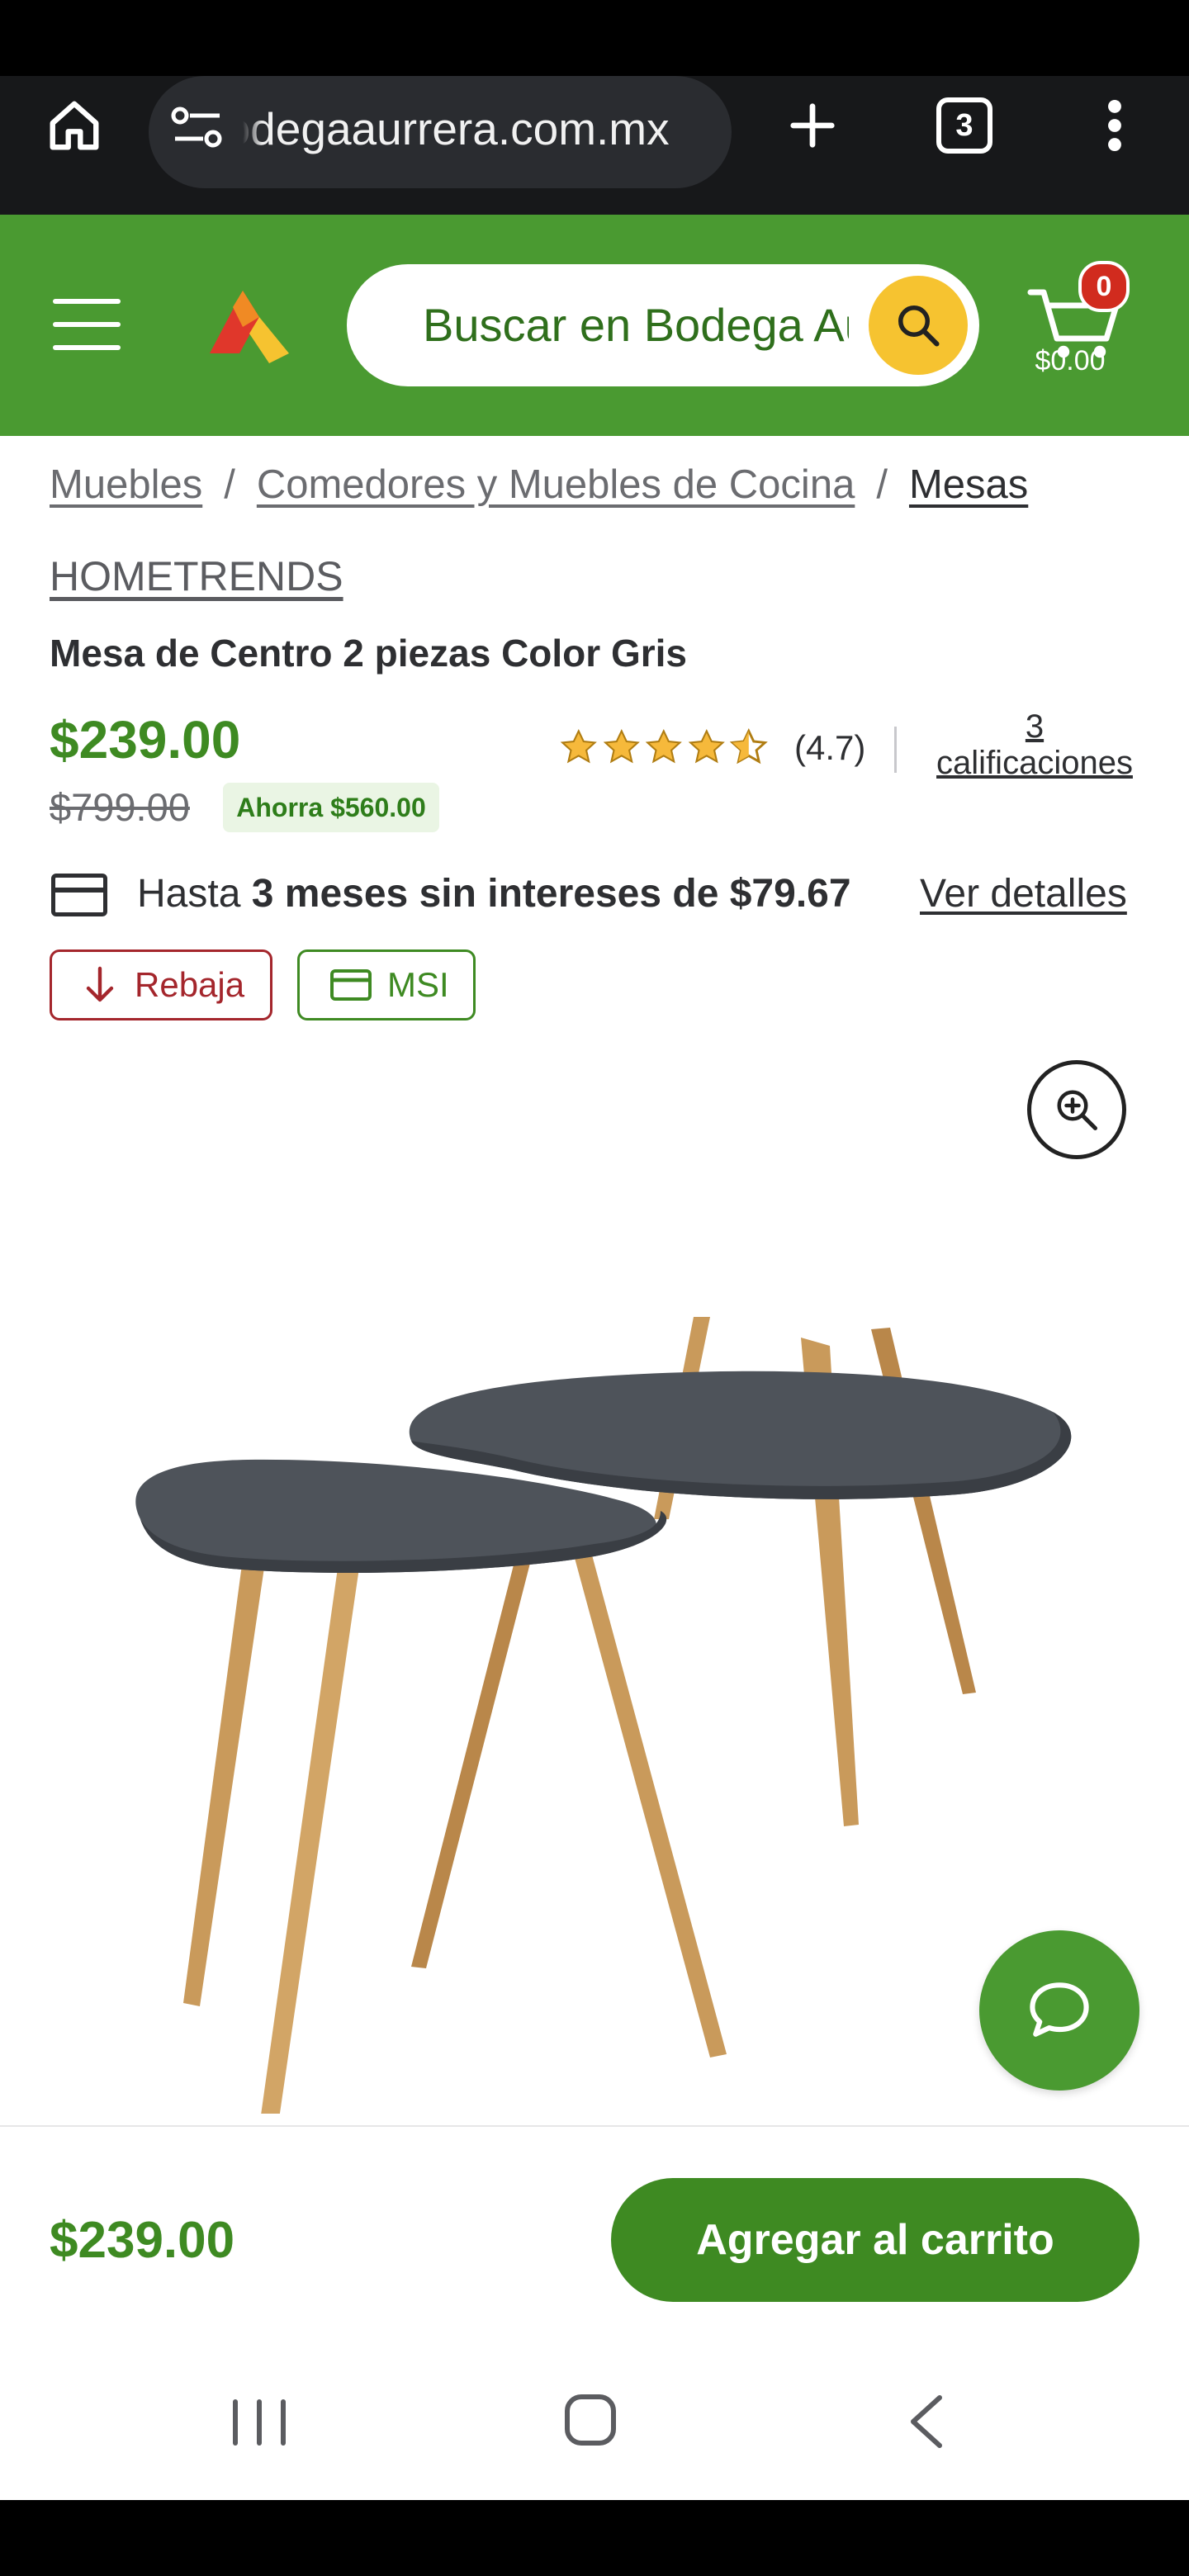  I want to click on search-icon, so click(919, 326).